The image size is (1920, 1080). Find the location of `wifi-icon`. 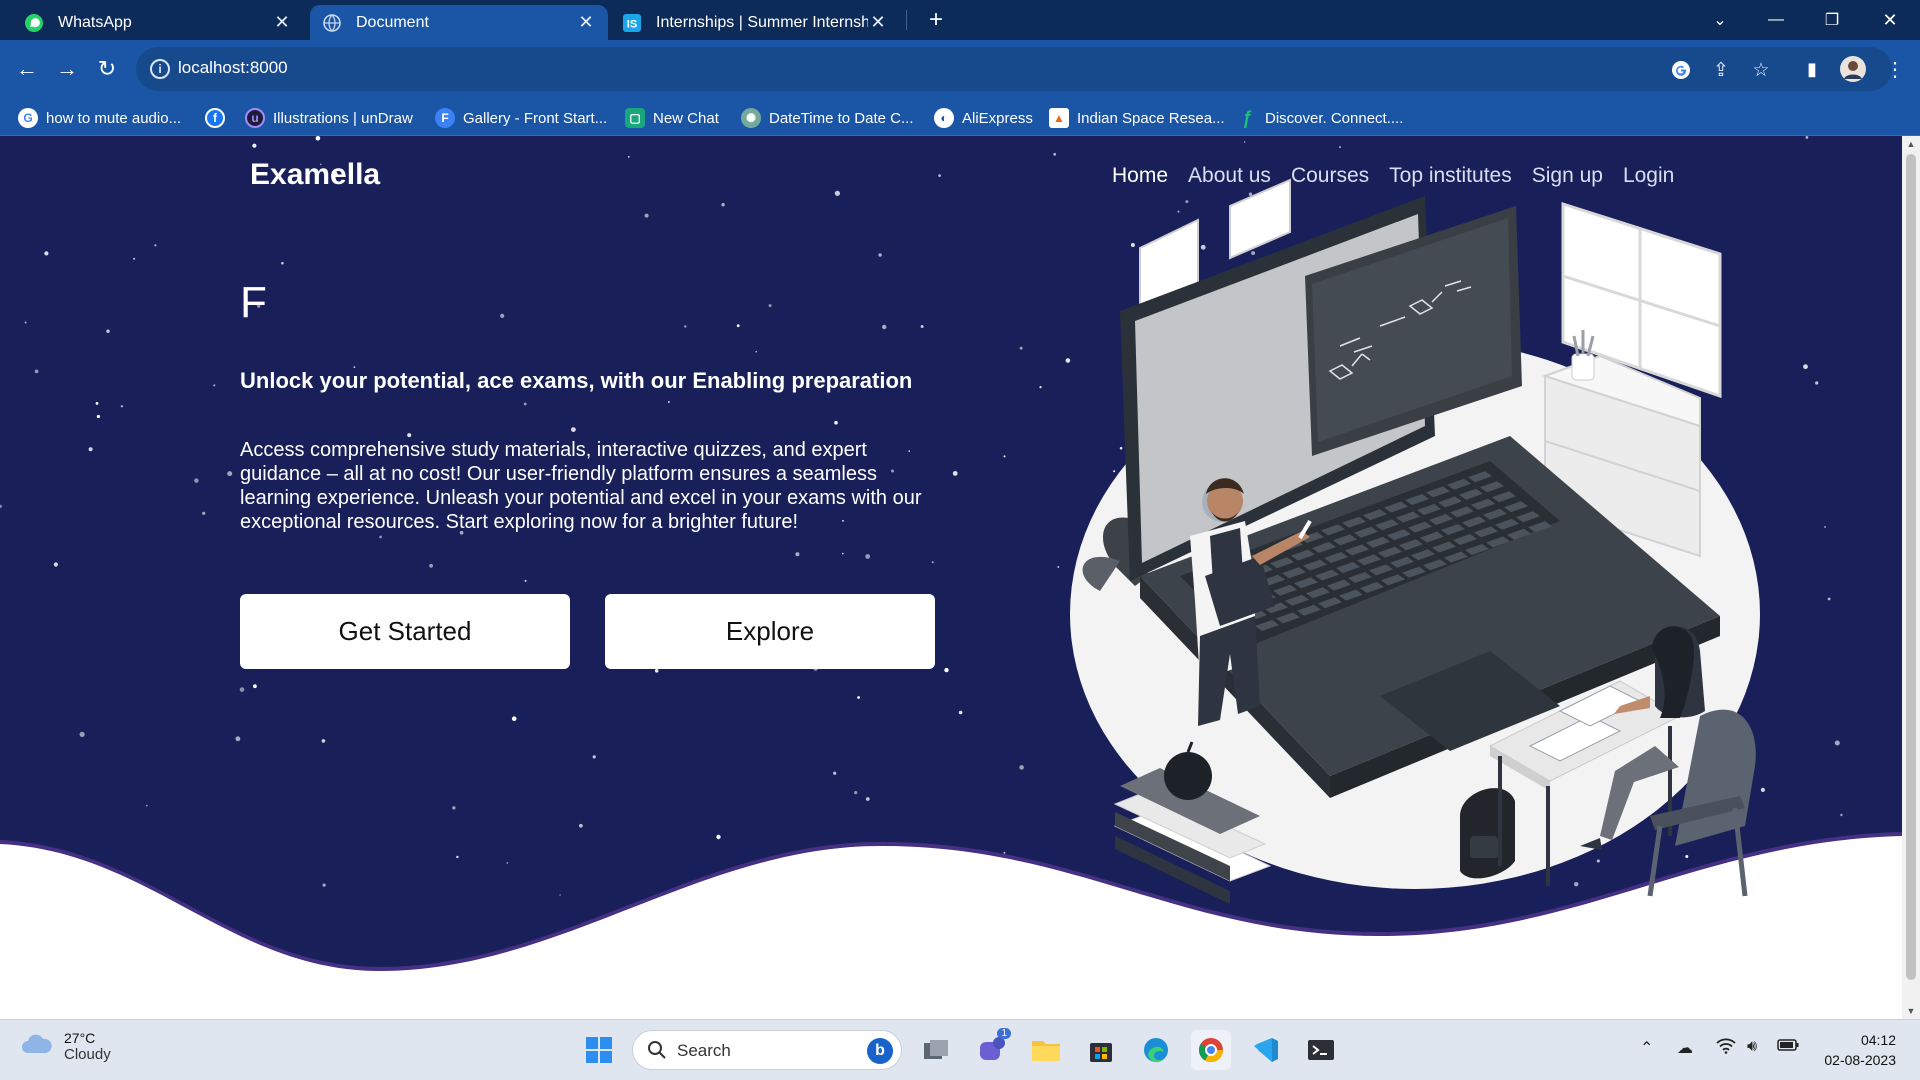

wifi-icon is located at coordinates (1726, 1048).